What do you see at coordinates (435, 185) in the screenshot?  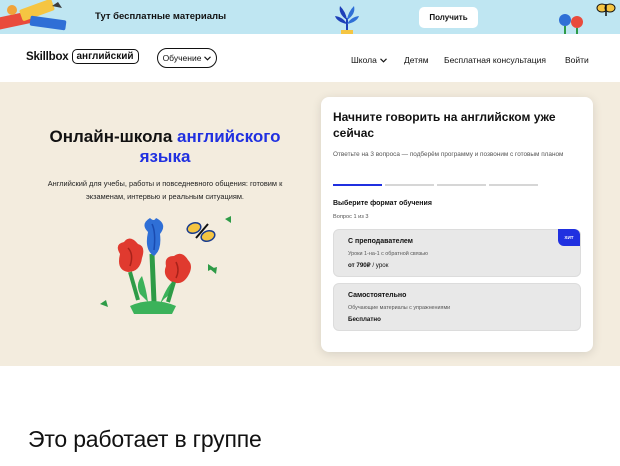 I see `quiz-progress` at bounding box center [435, 185].